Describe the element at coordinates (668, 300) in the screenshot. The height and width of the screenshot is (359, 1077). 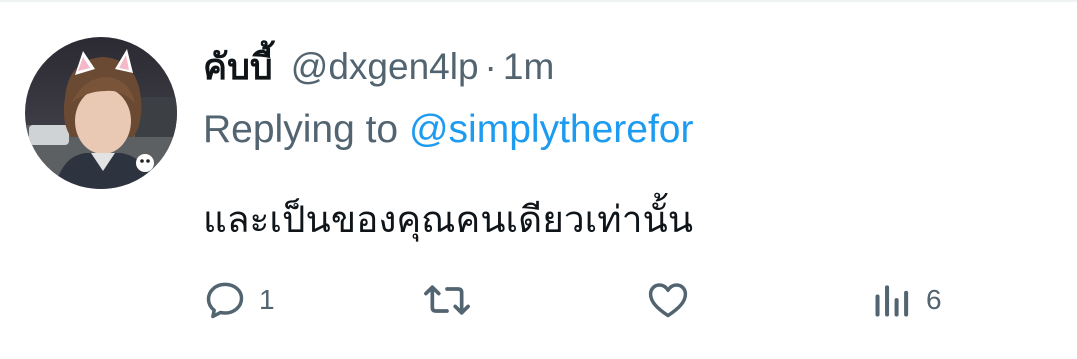
I see `heart-icon` at that location.